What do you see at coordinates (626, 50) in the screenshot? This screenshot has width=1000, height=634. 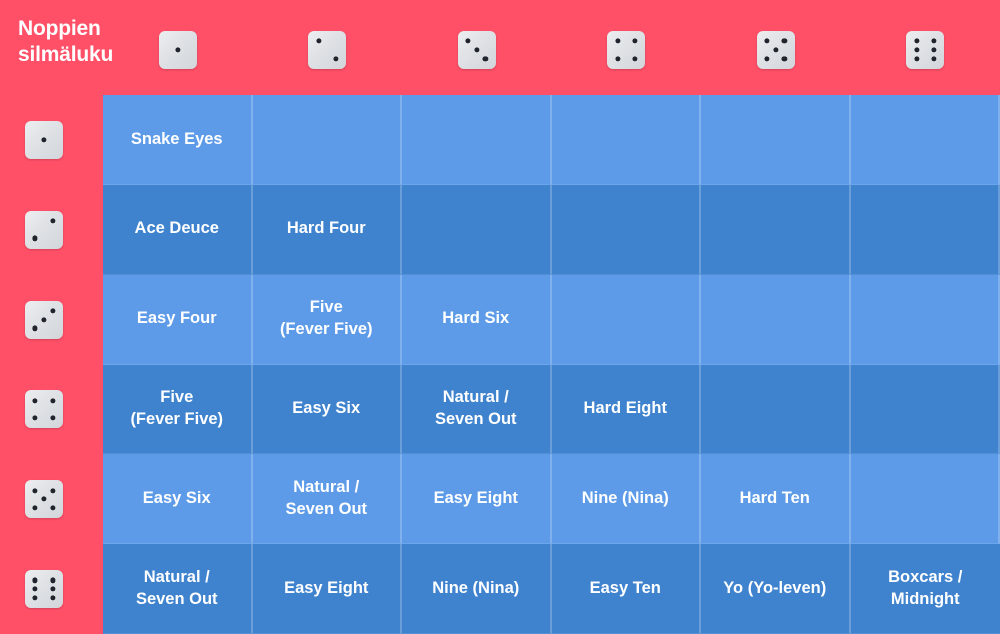 I see `die-face-4-column-header` at bounding box center [626, 50].